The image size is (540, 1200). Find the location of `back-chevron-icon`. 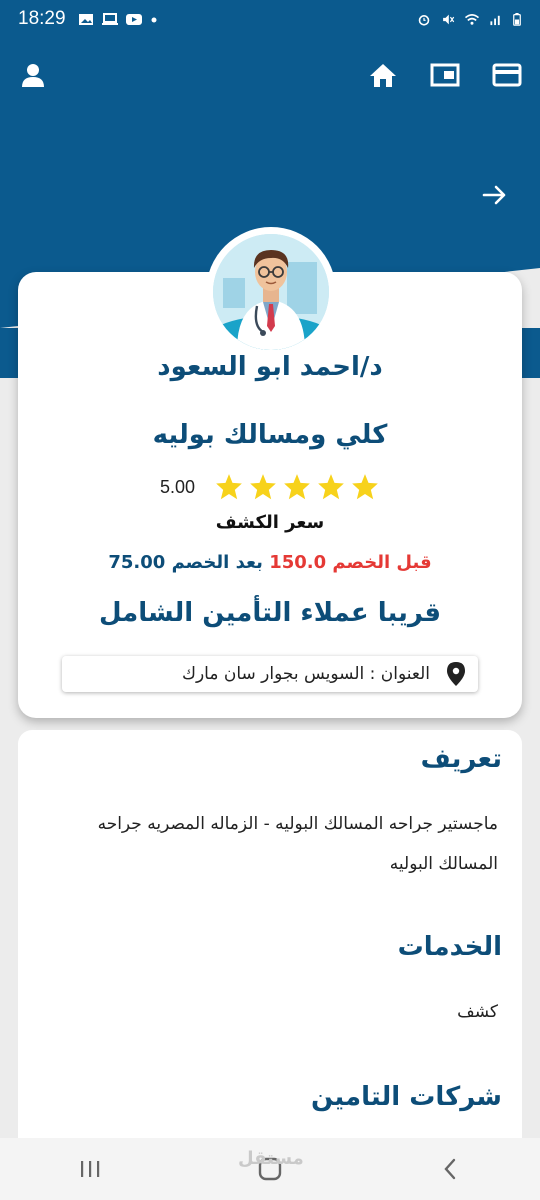

back-chevron-icon is located at coordinates (450, 1169).